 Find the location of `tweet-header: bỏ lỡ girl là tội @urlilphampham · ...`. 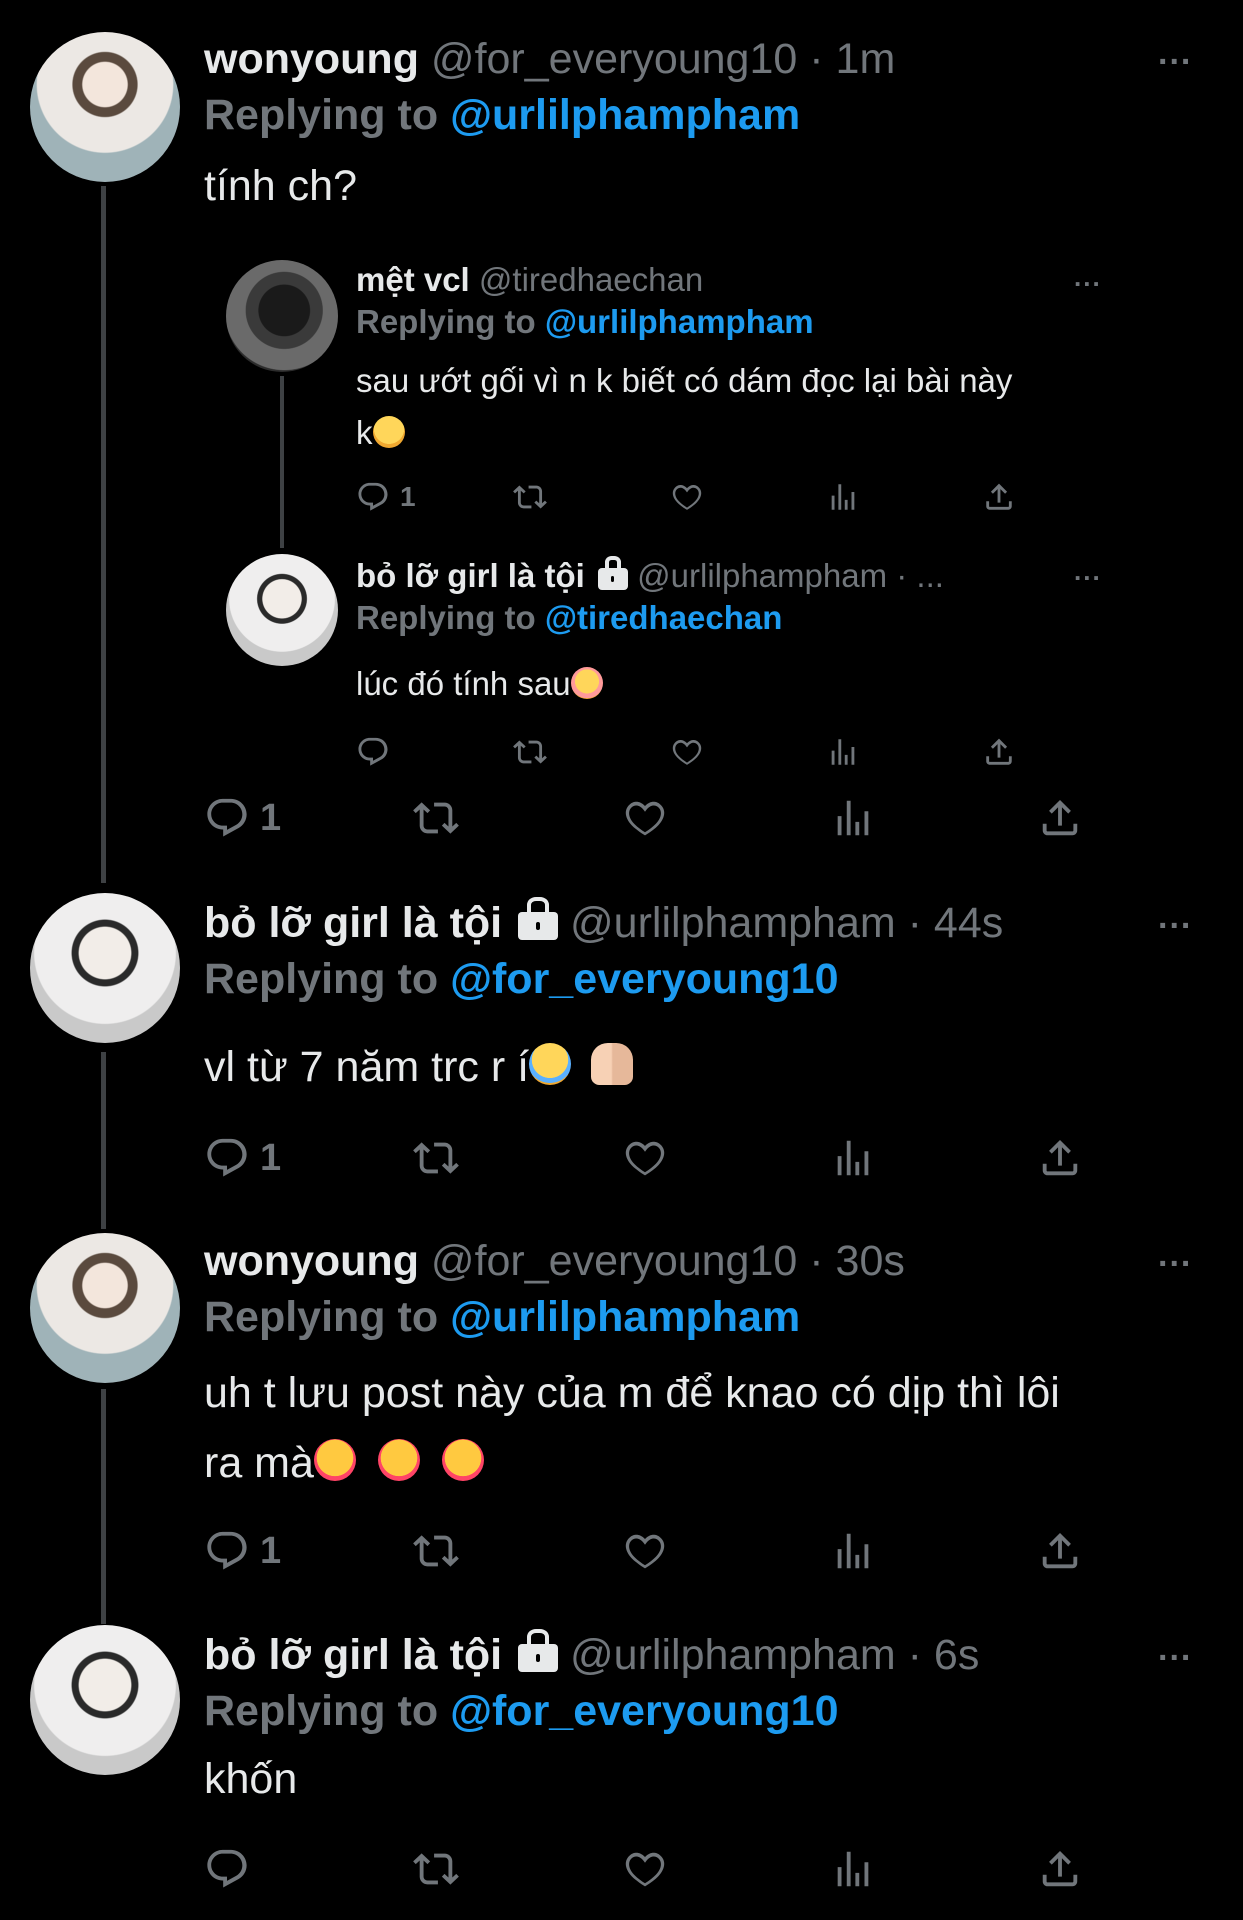

tweet-header: bỏ lỡ girl là tội @urlilphampham · ... is located at coordinates (650, 575).